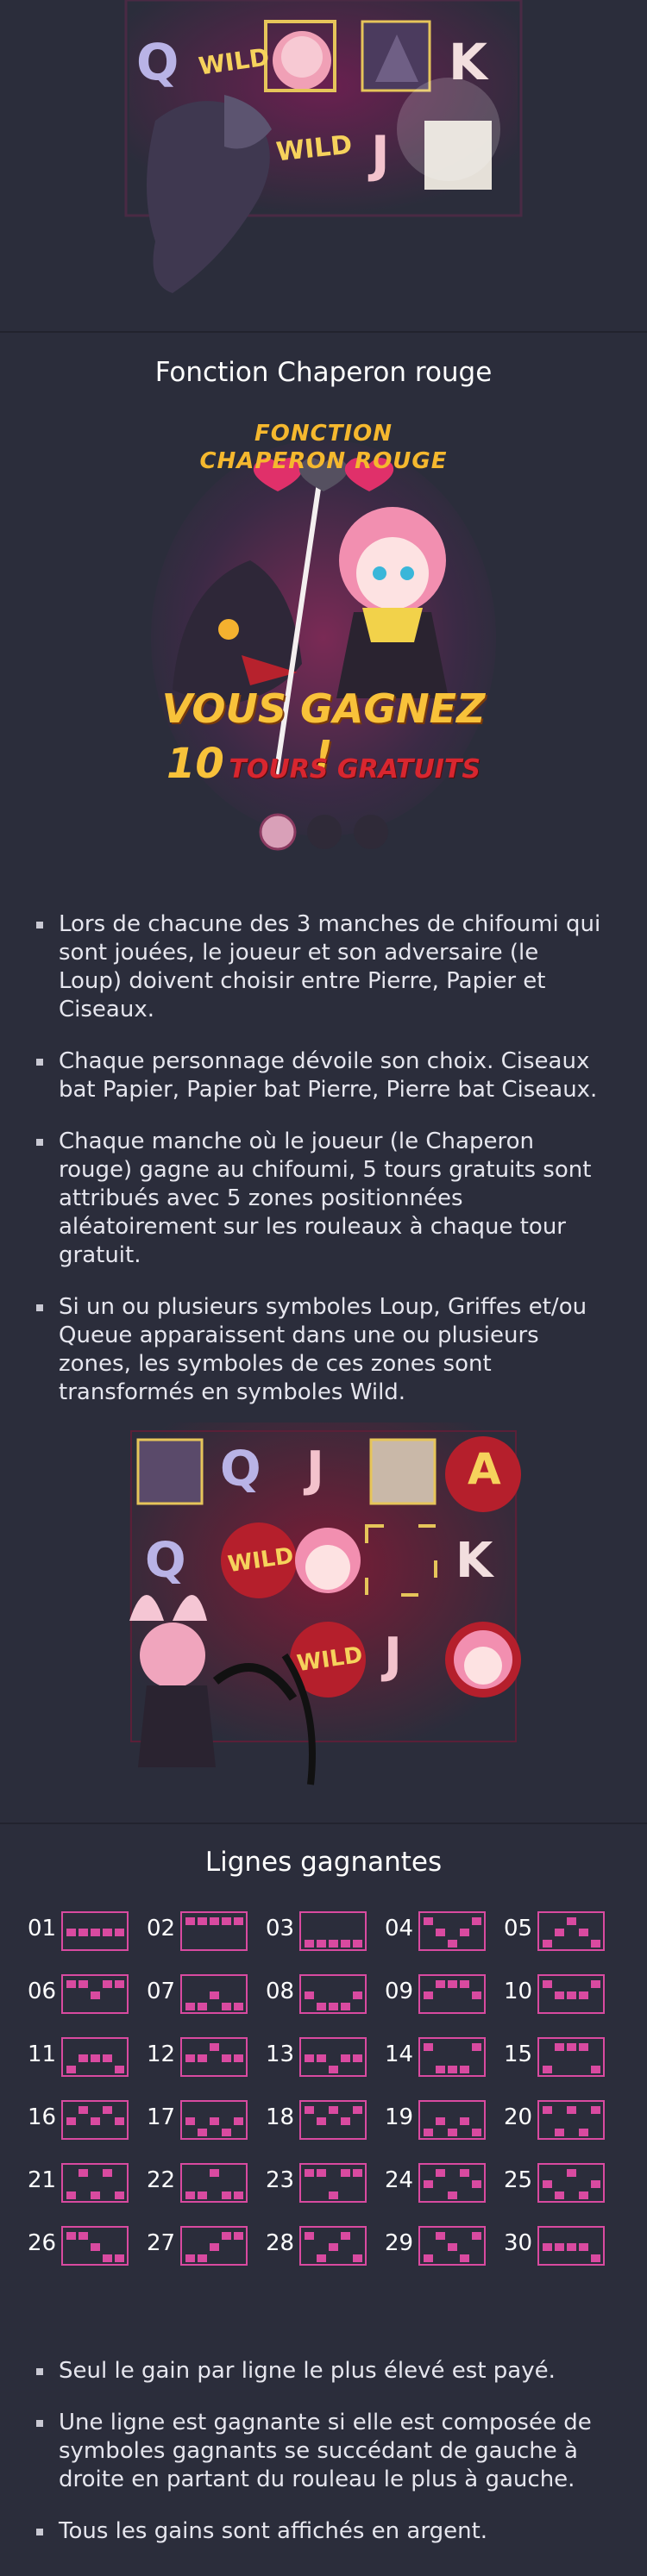  I want to click on banner-free-spins-label: TOURS GRATUITS, so click(355, 770).